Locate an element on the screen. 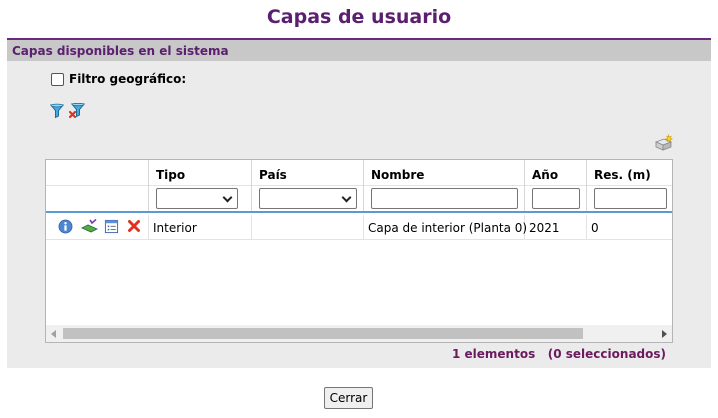 The image size is (718, 418). selected-count: (0 seleccionados) is located at coordinates (606, 354).